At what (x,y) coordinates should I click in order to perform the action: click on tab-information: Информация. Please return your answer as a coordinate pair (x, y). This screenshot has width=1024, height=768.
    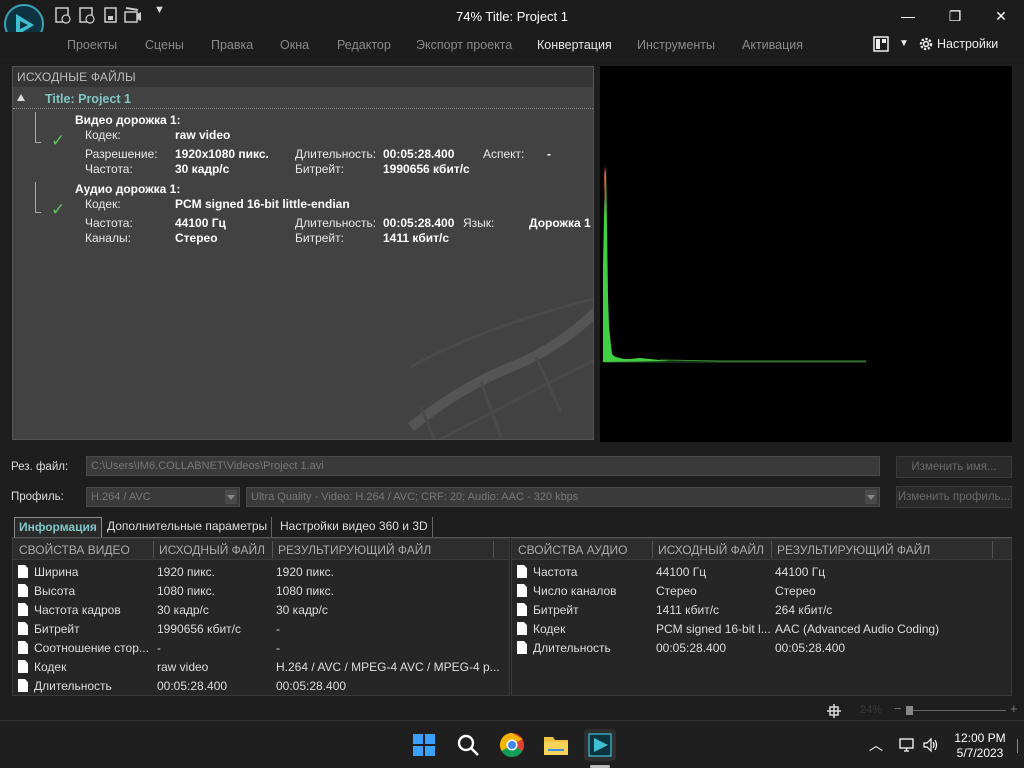
    Looking at the image, I should click on (58, 527).